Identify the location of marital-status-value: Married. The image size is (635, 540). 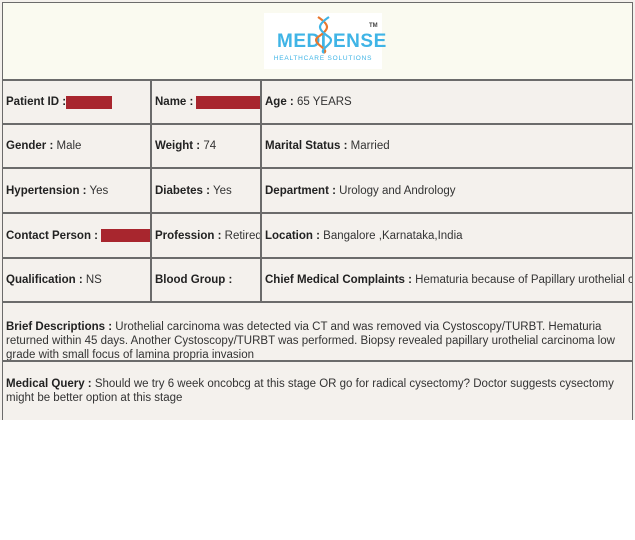
(368, 146).